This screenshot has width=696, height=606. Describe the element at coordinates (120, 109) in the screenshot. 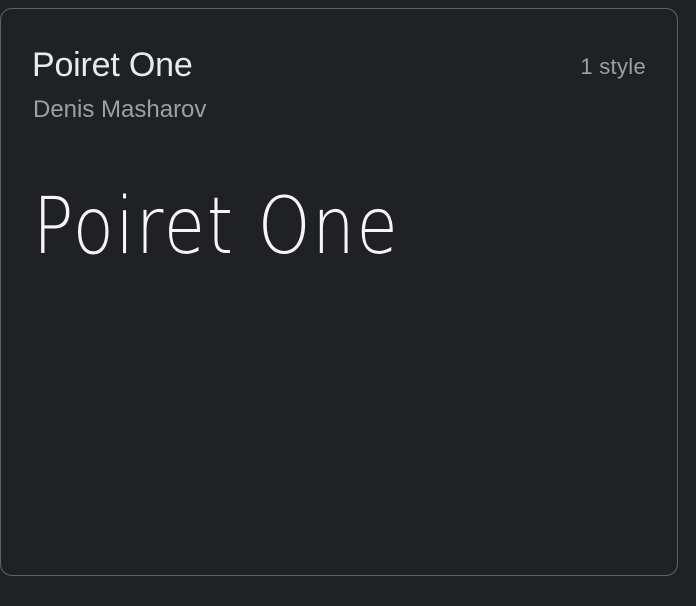

I see `designer-name: Denis Masharov` at that location.